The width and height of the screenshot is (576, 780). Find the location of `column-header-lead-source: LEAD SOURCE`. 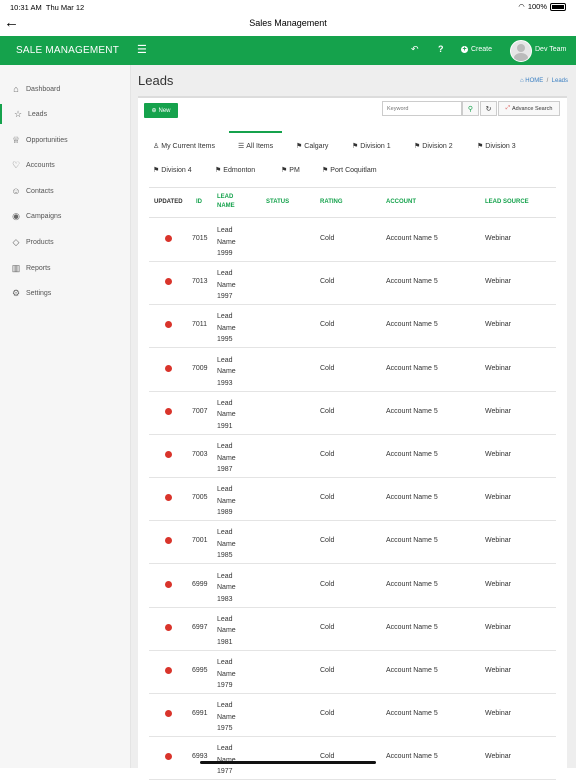

column-header-lead-source: LEAD SOURCE is located at coordinates (507, 202).